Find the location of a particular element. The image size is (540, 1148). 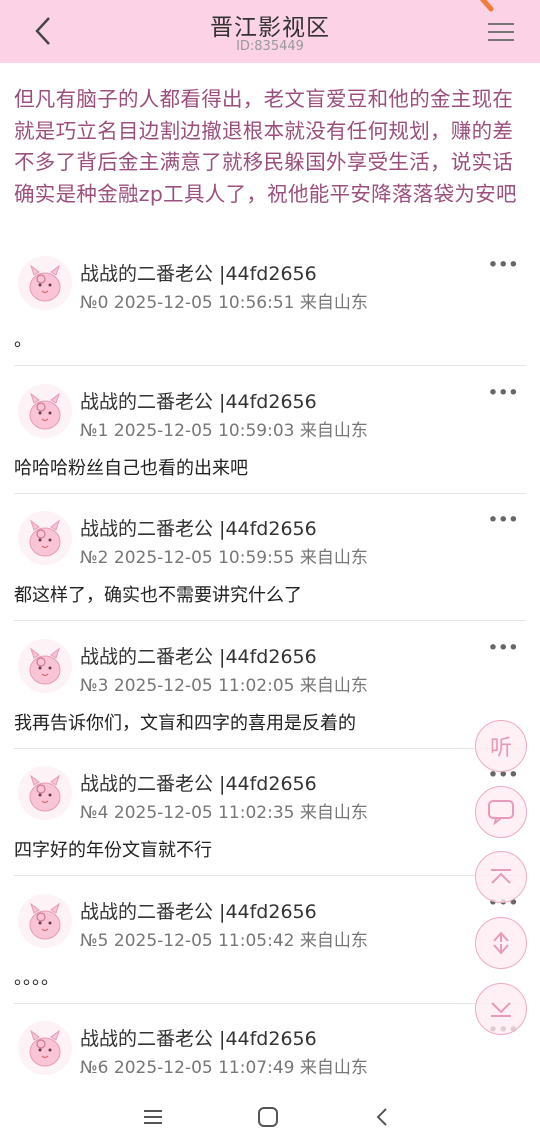

listen-label: 听 is located at coordinates (500, 748).